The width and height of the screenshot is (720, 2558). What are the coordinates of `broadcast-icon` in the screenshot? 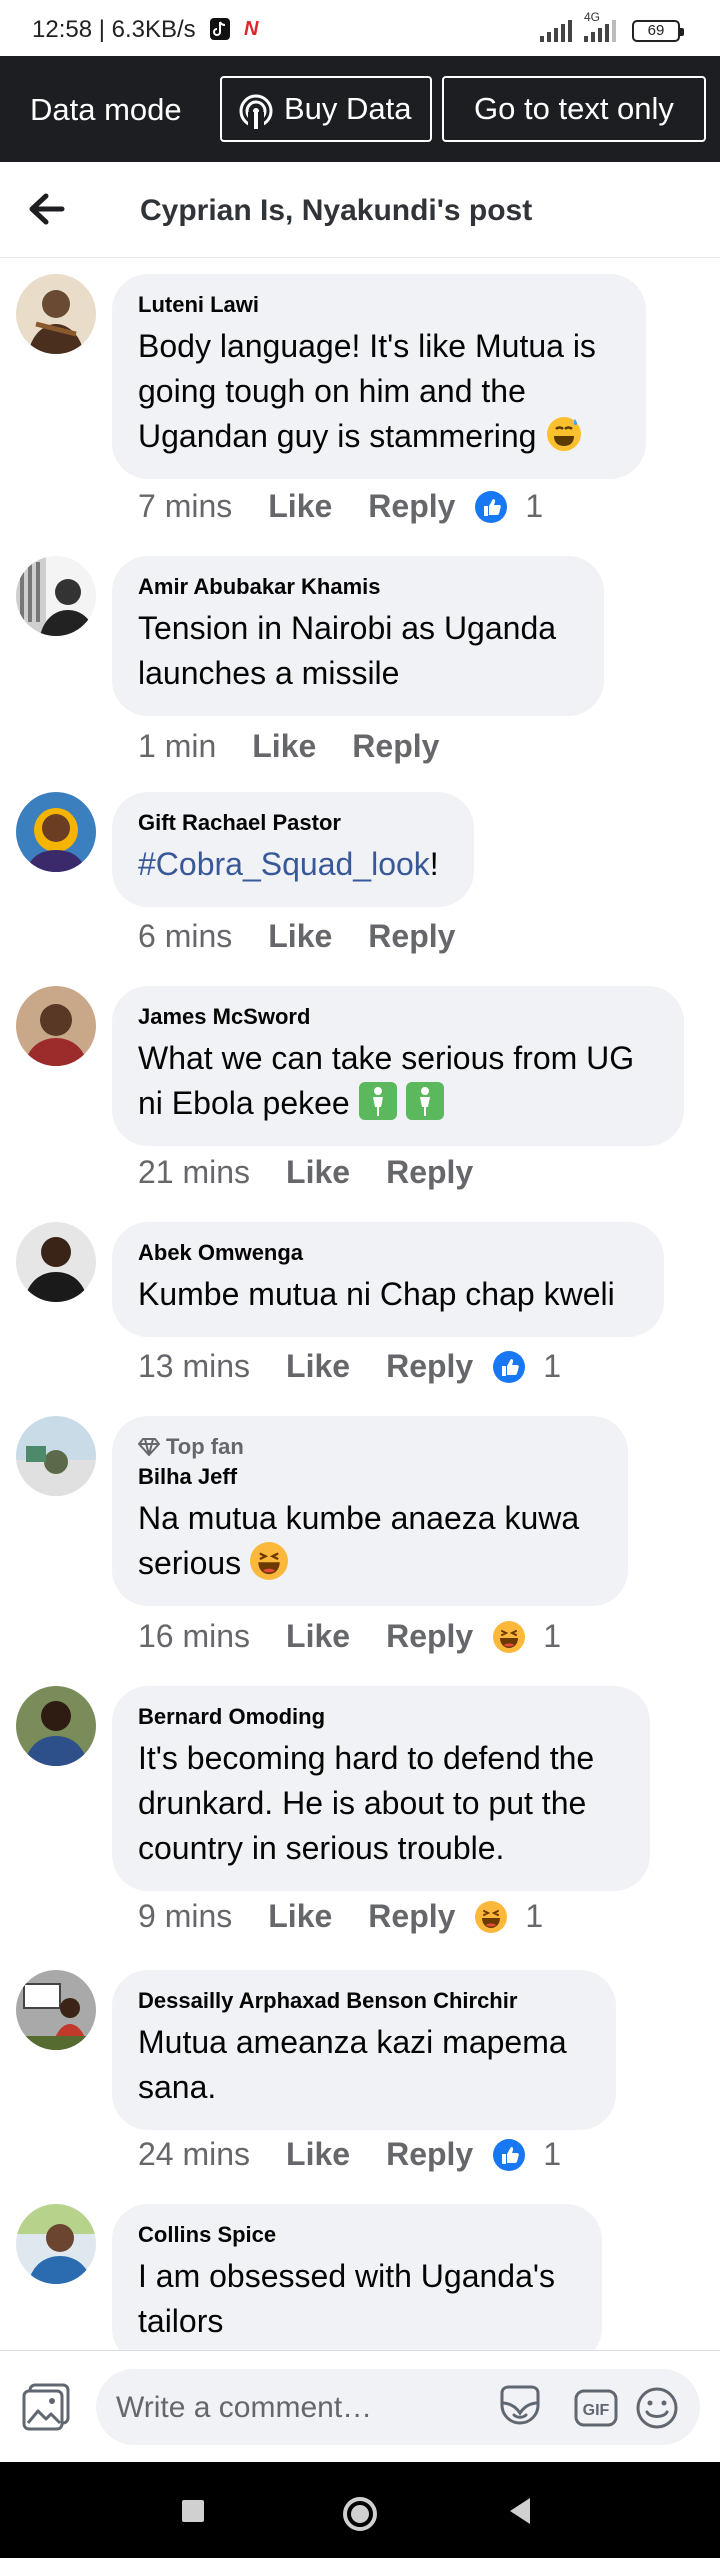 It's located at (256, 111).